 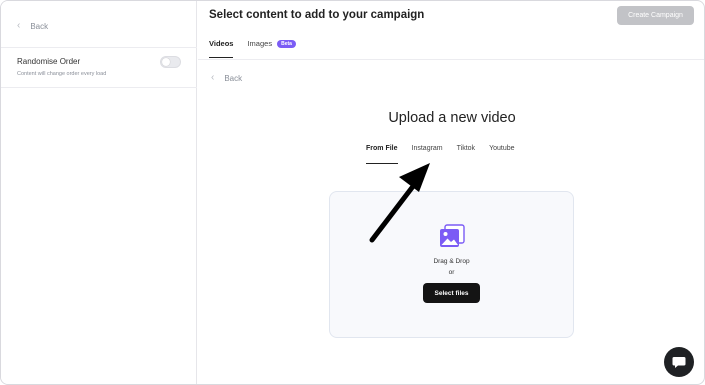 I want to click on toggle-knob, so click(x=166, y=62).